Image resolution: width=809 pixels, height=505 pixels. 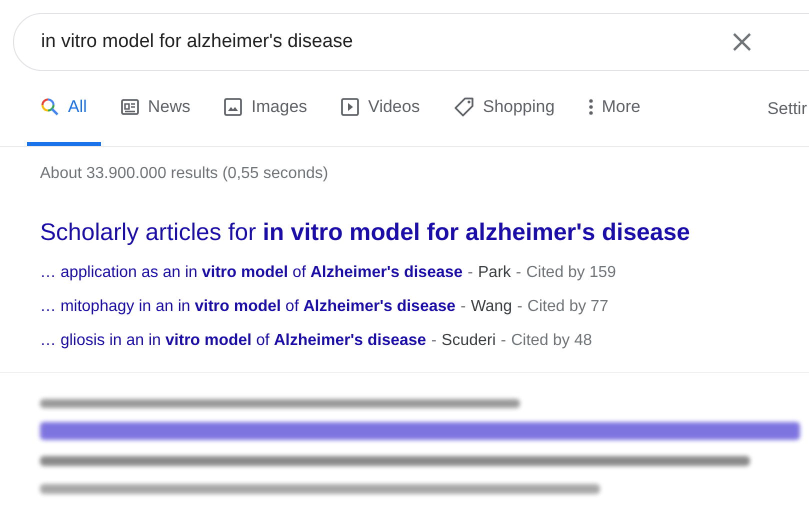 What do you see at coordinates (742, 42) in the screenshot?
I see `close-icon` at bounding box center [742, 42].